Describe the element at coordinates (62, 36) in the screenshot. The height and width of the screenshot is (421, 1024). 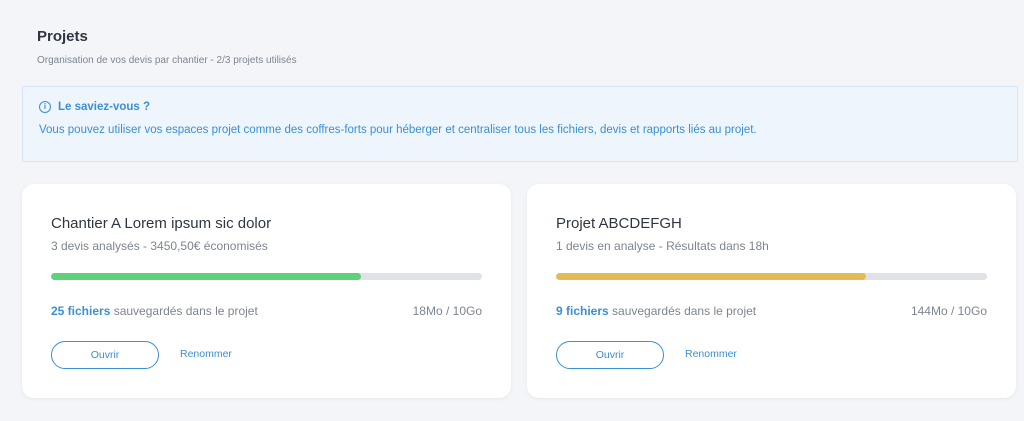
I see `page-title: Projets` at that location.